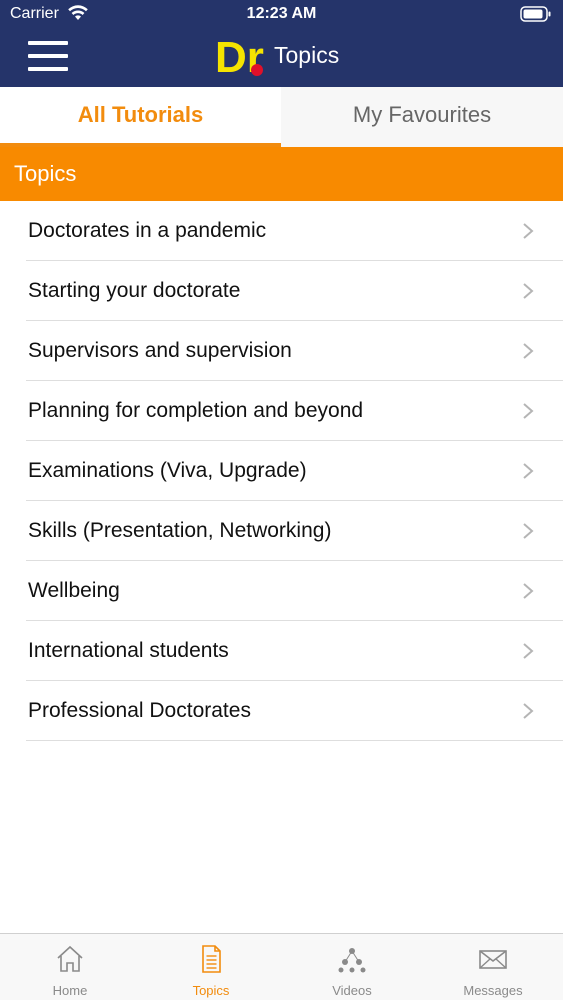  What do you see at coordinates (281, 651) in the screenshot?
I see `list-item: International students` at bounding box center [281, 651].